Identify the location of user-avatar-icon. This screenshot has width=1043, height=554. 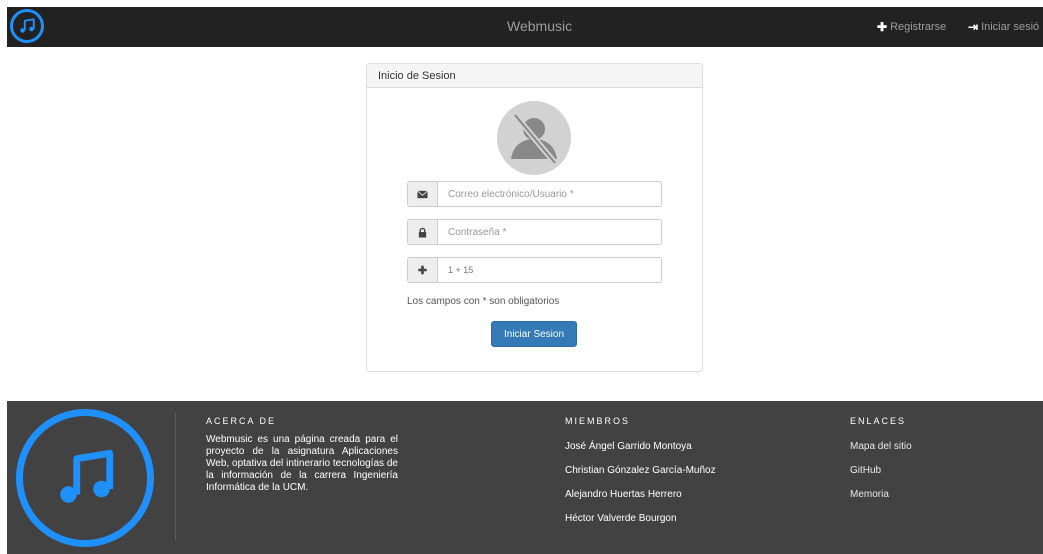
(534, 138).